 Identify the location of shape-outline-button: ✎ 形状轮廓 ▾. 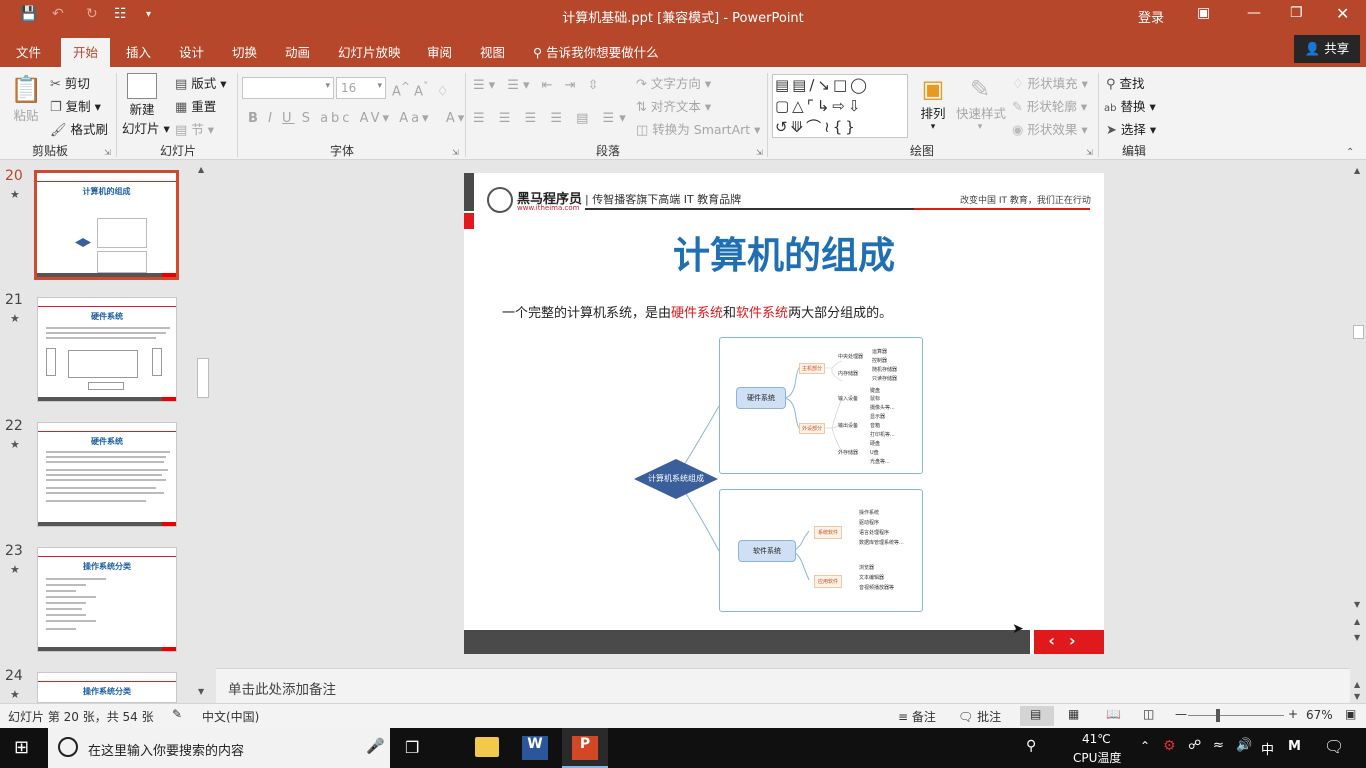
(1049, 105).